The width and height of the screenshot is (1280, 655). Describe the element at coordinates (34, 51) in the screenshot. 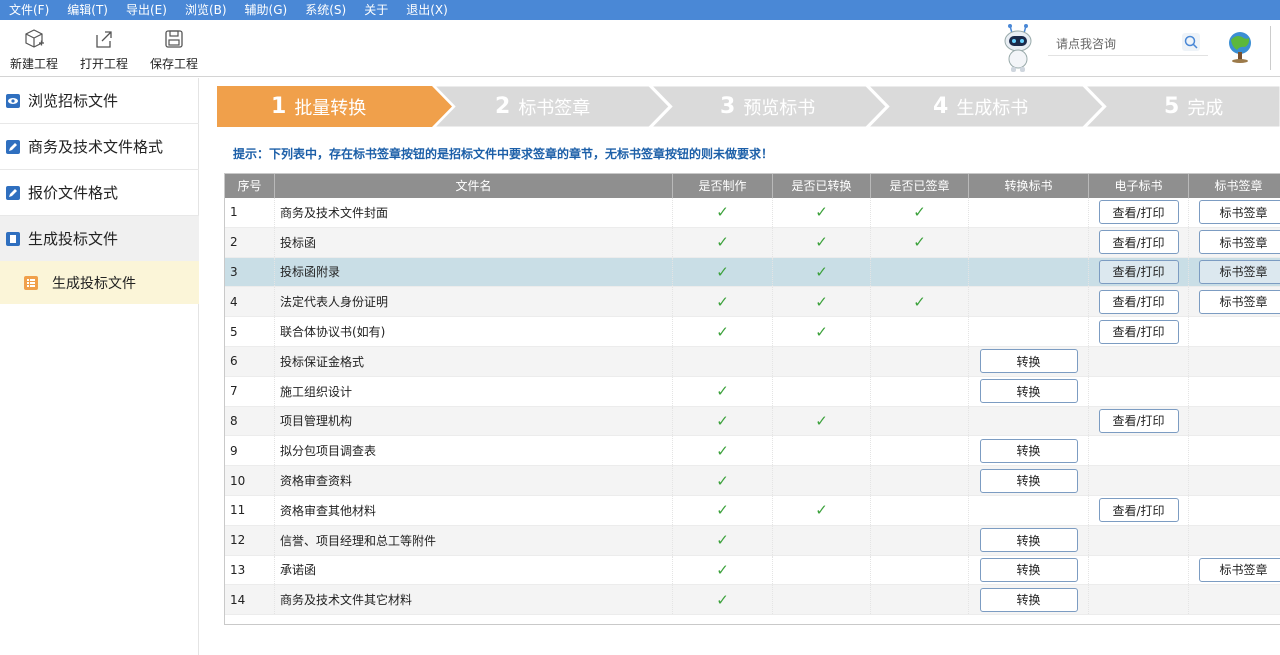

I see `new-project-button: 新建工程` at that location.